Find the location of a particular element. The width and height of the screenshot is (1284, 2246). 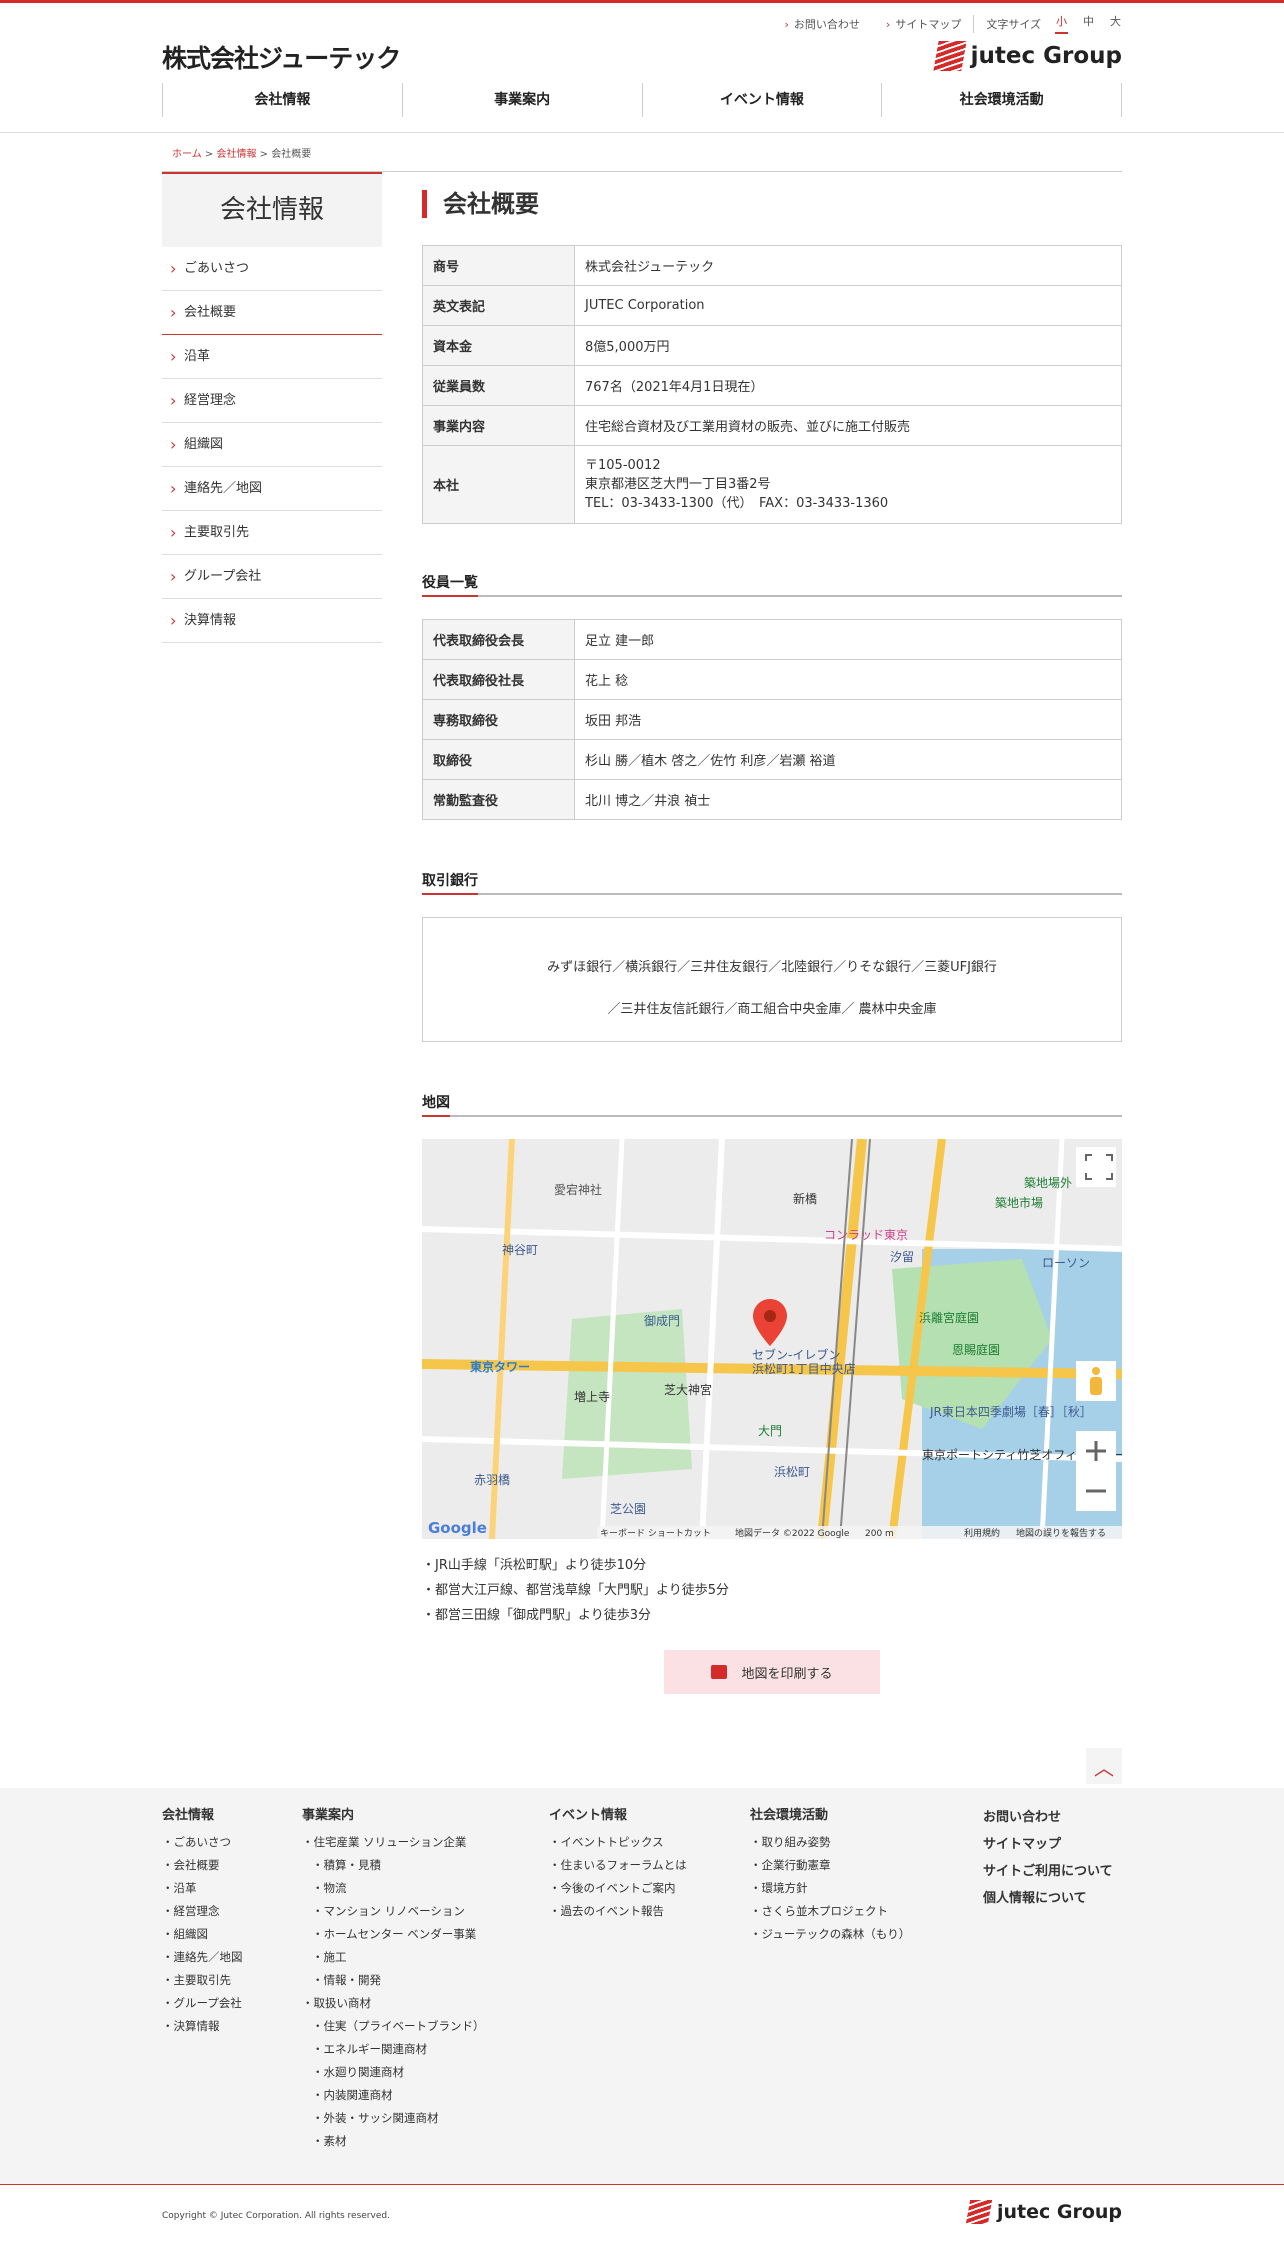

page-top-button: ︿ is located at coordinates (1104, 1766).